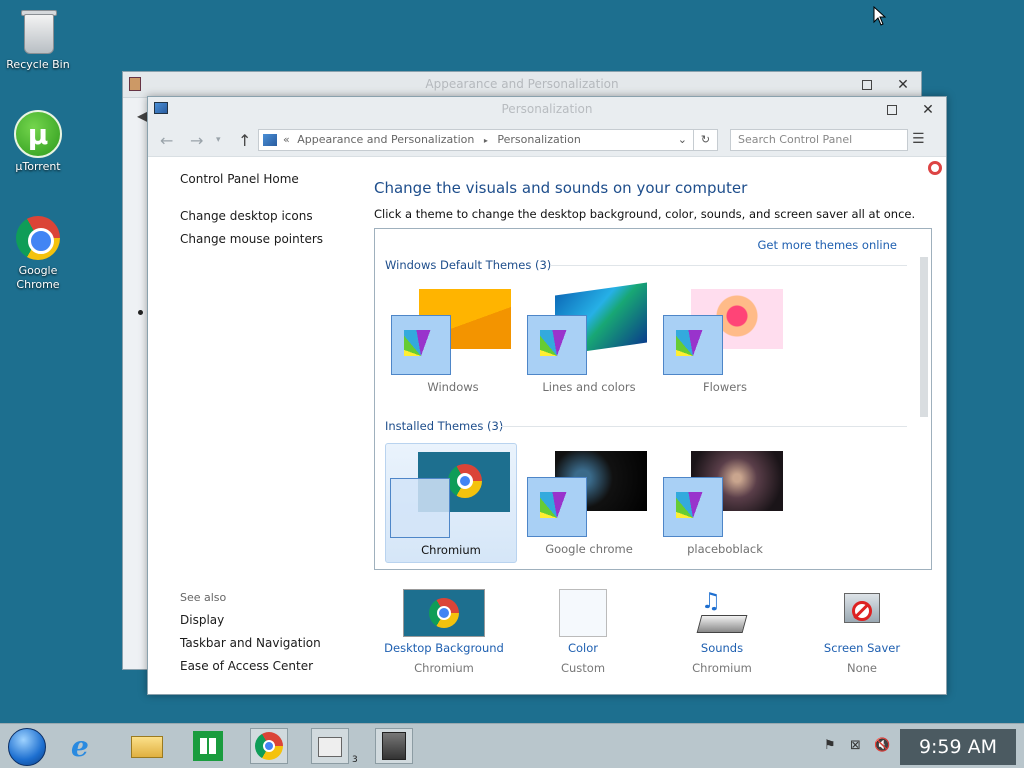 Image resolution: width=1024 pixels, height=768 pixels. Describe the element at coordinates (453, 387) in the screenshot. I see `theme-label: Windows` at that location.